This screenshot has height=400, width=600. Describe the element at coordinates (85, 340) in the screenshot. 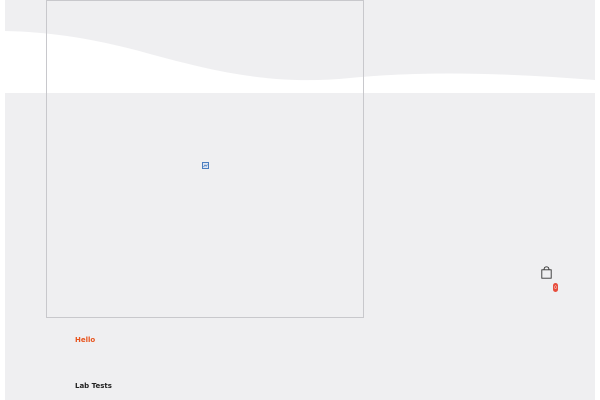

I see `greeting-text: Hello` at that location.